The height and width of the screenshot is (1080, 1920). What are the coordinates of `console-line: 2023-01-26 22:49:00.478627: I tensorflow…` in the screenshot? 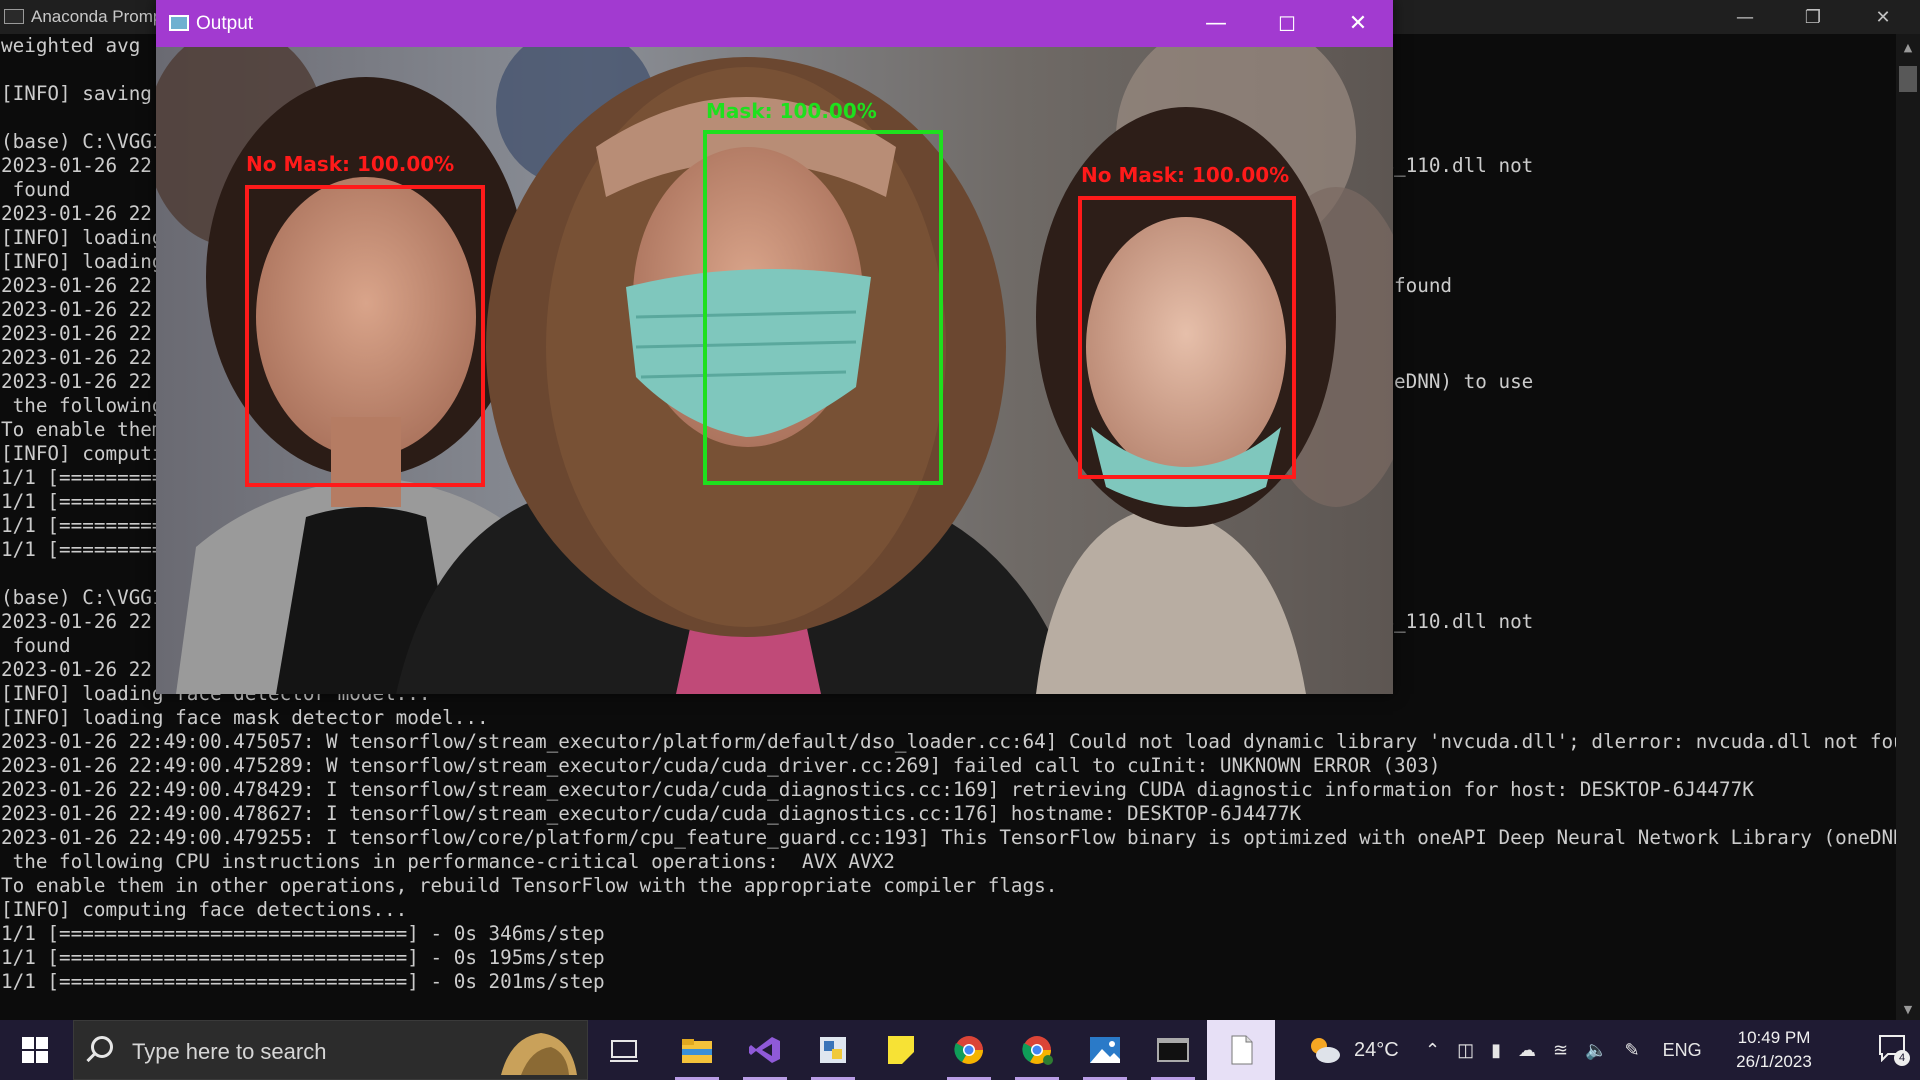 It's located at (651, 813).